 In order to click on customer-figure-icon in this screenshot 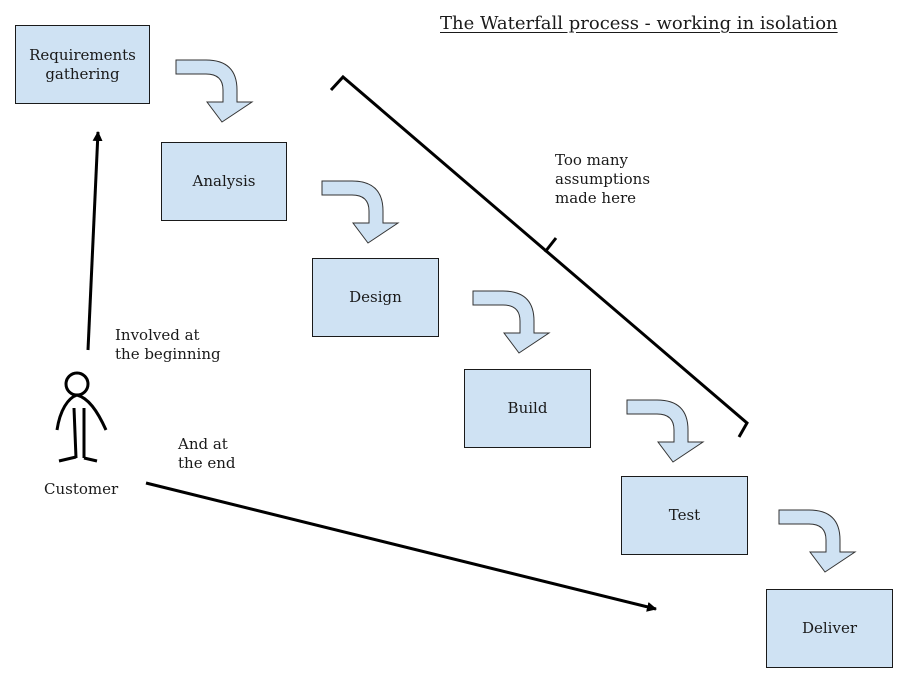, I will do `click(81, 417)`.